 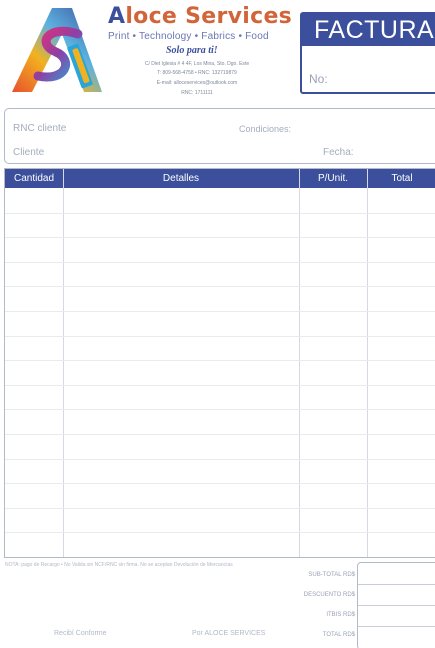 I want to click on company-name: Aloce Services, so click(x=200, y=16).